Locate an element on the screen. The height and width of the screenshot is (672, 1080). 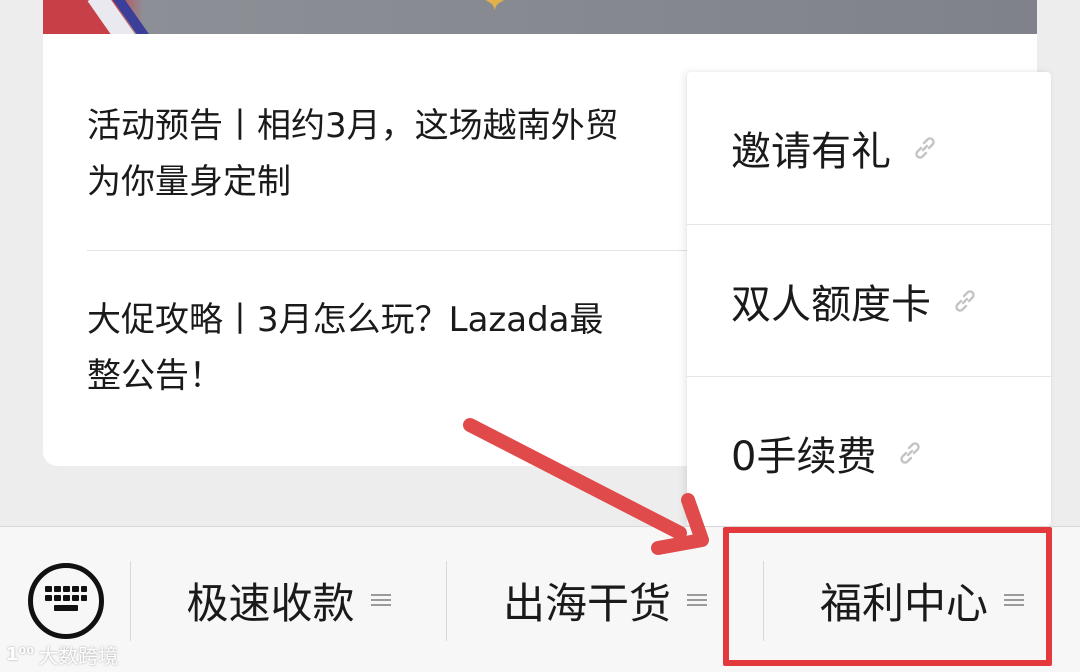
watermark-logo: 1⁰⁰ is located at coordinates (20, 654).